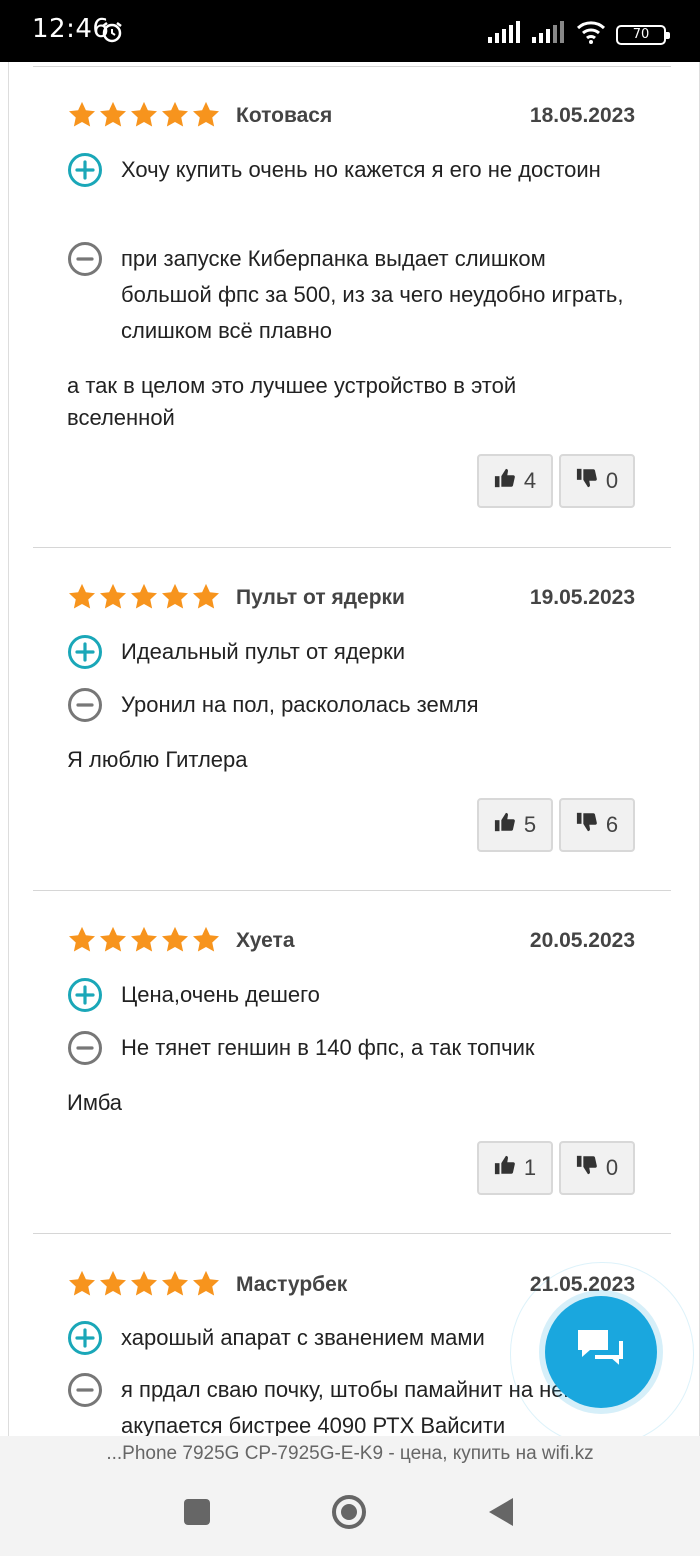  I want to click on dislike-button: 6, so click(597, 825).